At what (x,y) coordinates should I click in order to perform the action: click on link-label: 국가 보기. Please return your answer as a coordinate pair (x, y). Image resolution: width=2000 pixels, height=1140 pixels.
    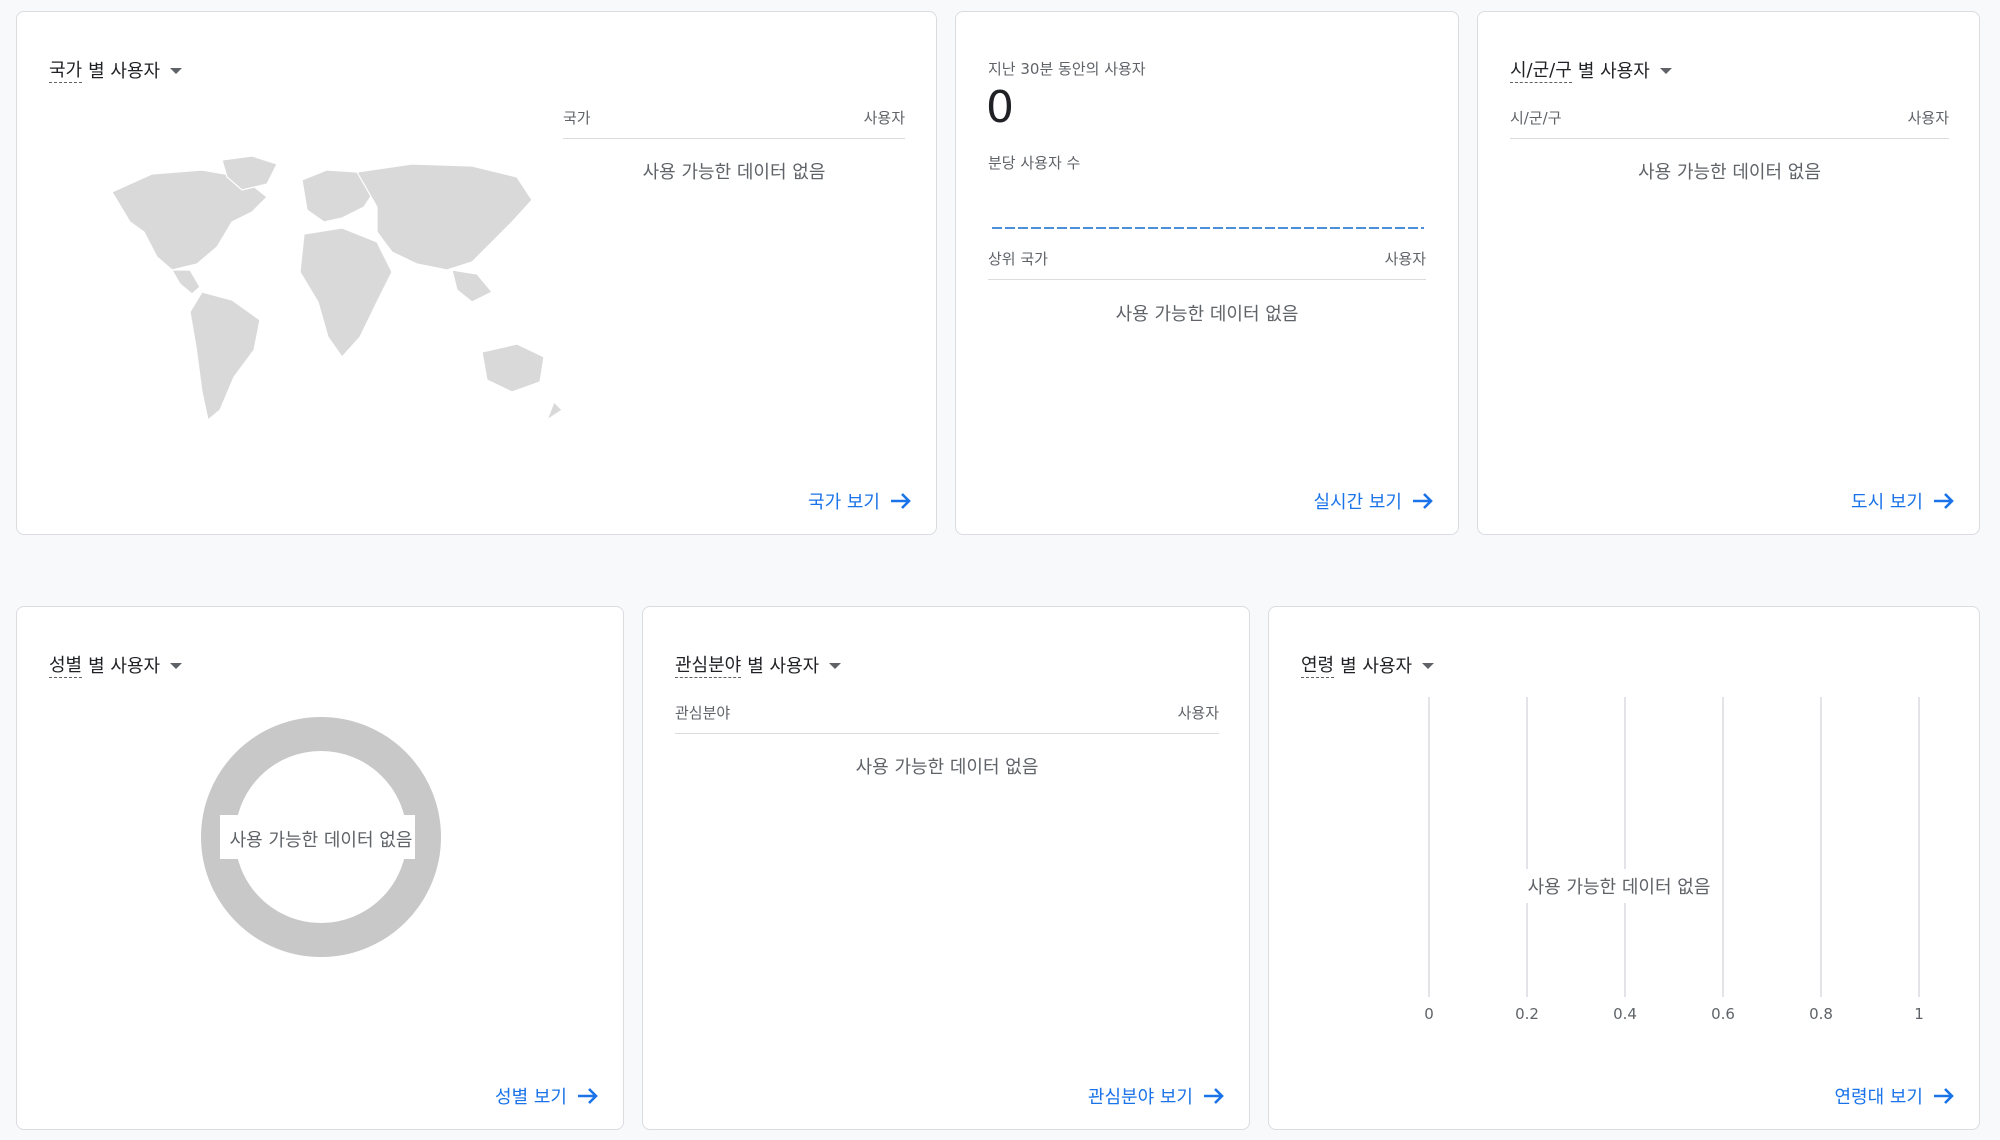
    Looking at the image, I should click on (844, 502).